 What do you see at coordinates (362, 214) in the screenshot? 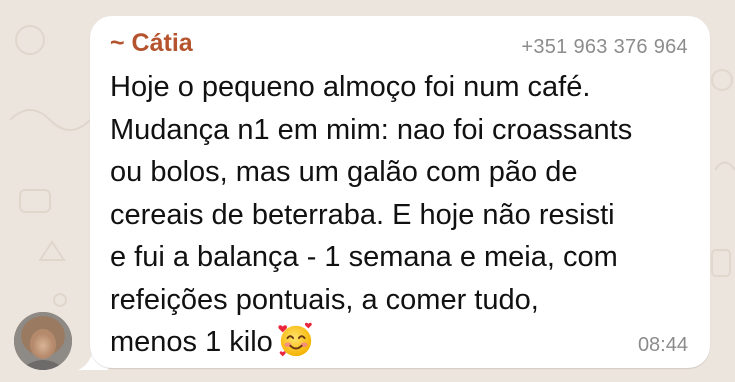
I see `message-line: cereais de beterraba. E hoje não resisti` at bounding box center [362, 214].